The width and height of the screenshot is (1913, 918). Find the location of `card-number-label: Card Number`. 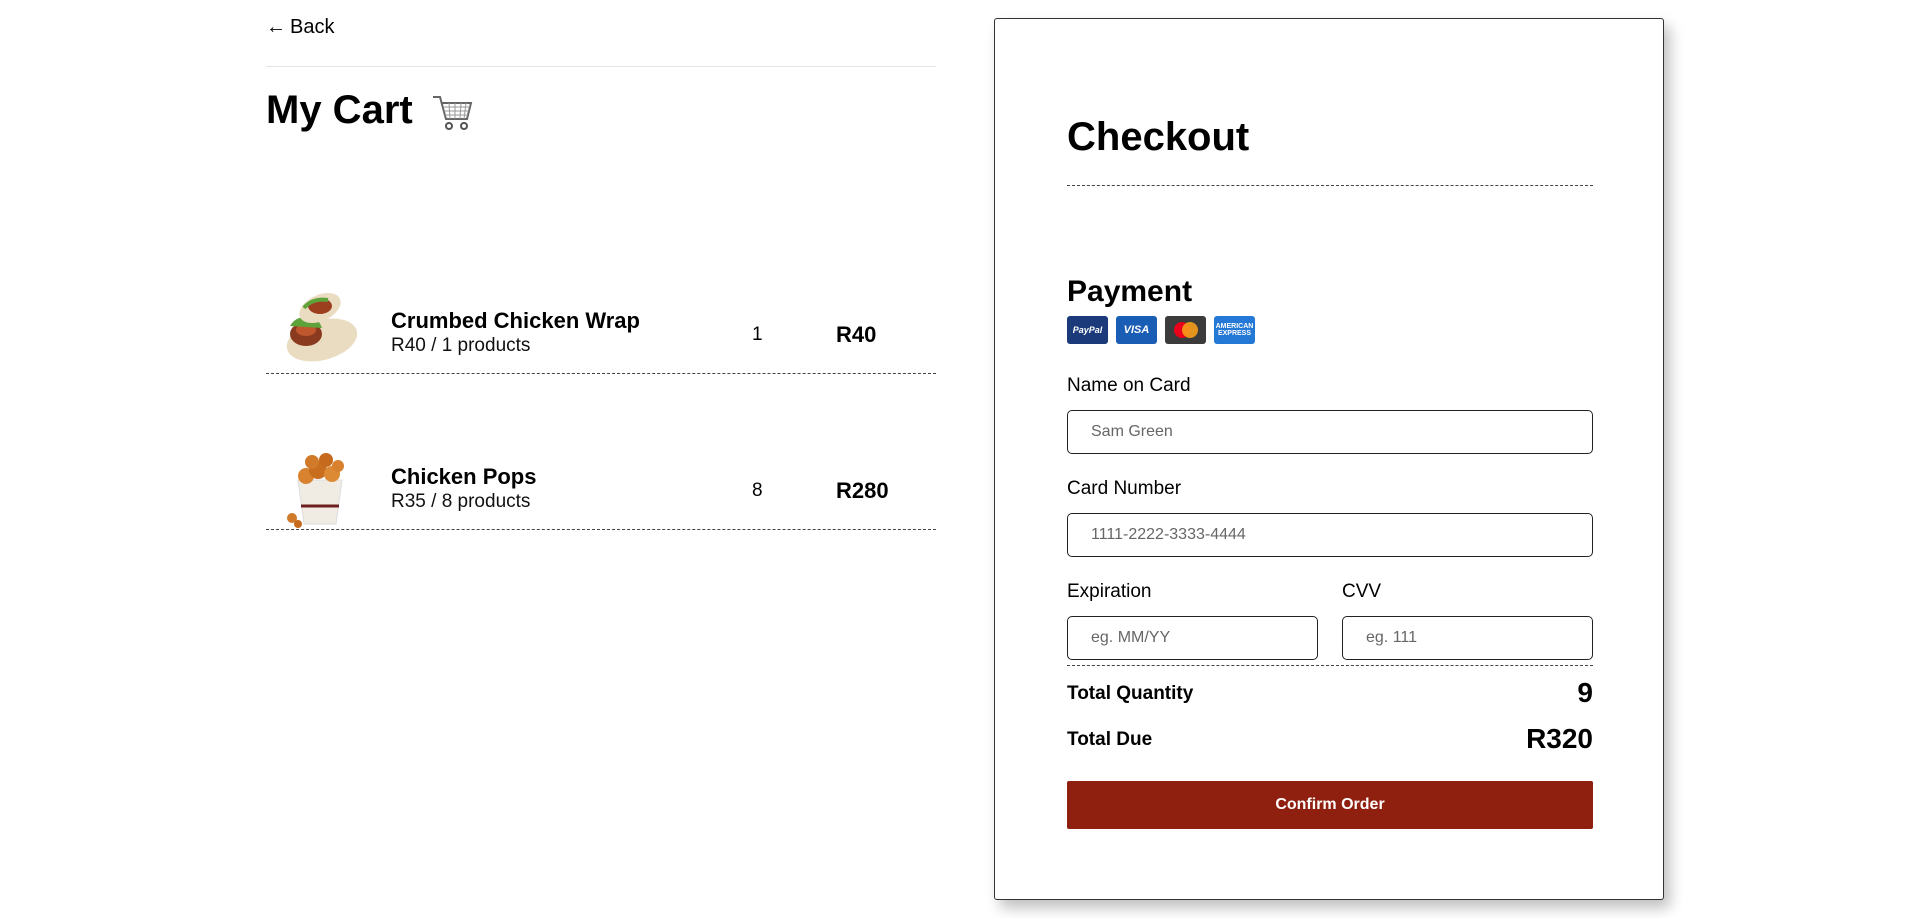

card-number-label: Card Number is located at coordinates (1124, 488).